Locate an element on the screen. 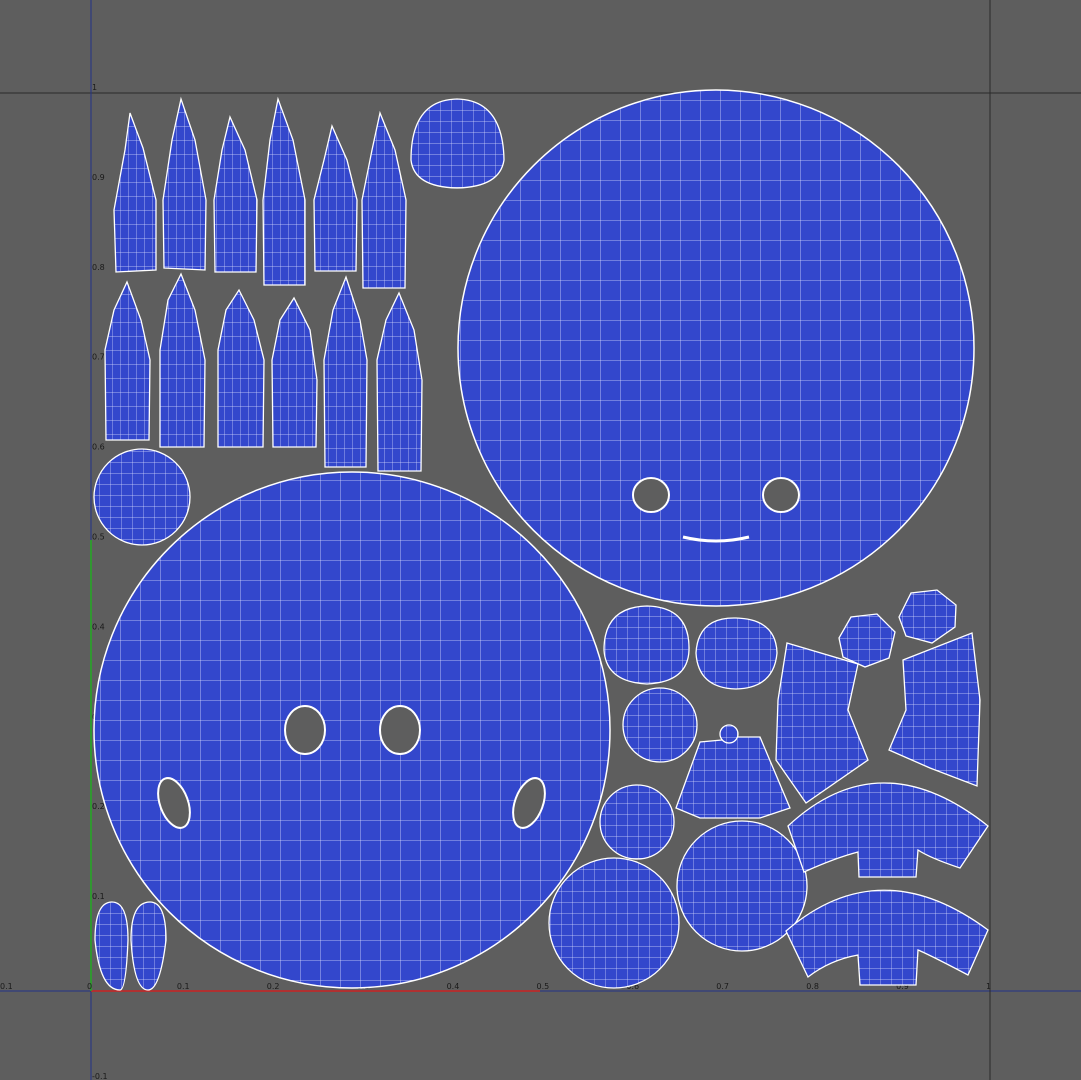  v-tick-label: 1 is located at coordinates (94, 87).